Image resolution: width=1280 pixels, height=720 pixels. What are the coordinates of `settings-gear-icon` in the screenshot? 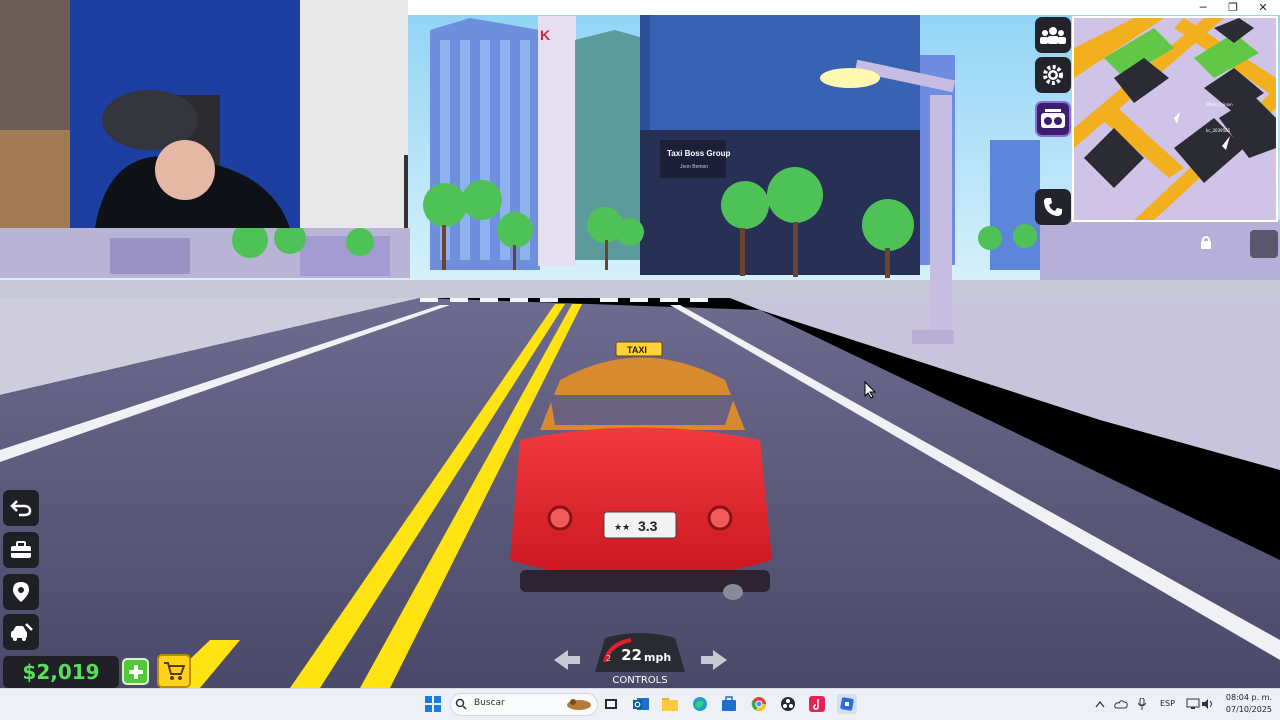 It's located at (1053, 75).